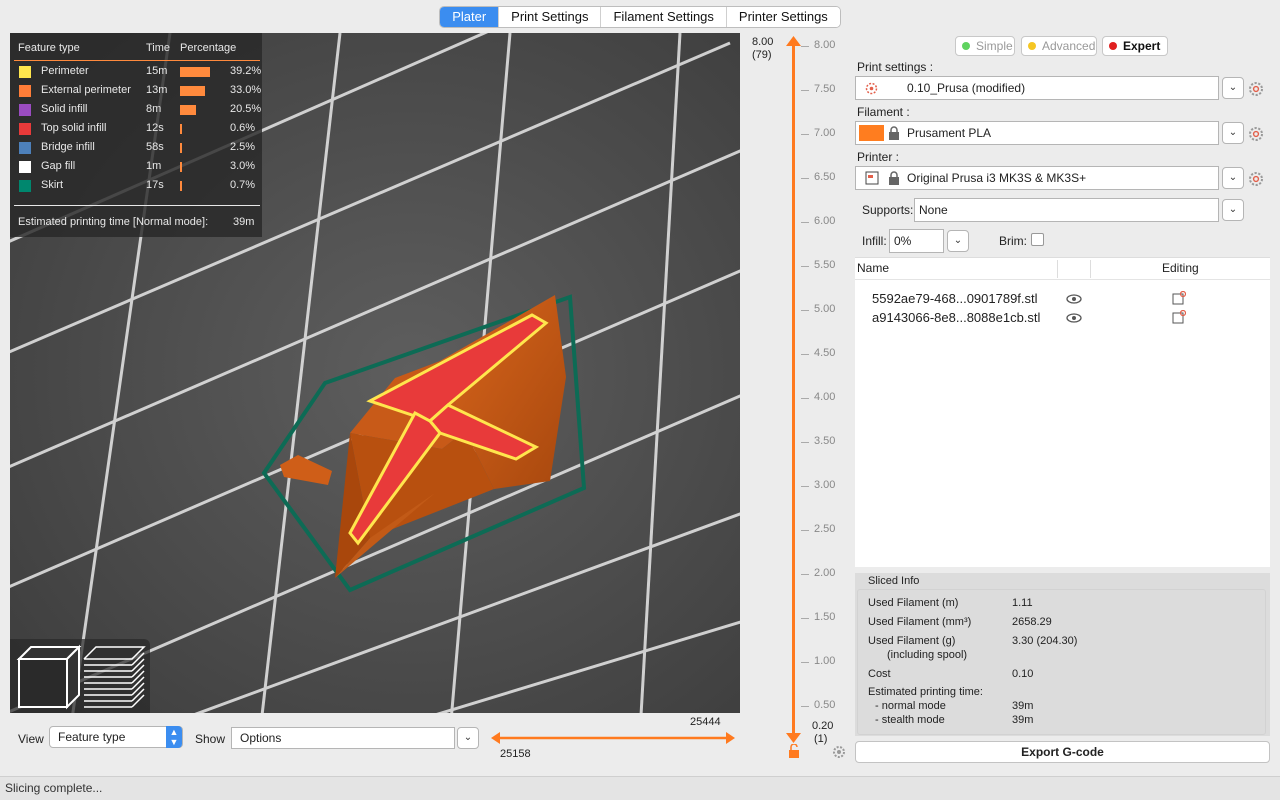 This screenshot has height=800, width=1280. Describe the element at coordinates (137, 205) in the screenshot. I see `legend-divider-bottom` at that location.